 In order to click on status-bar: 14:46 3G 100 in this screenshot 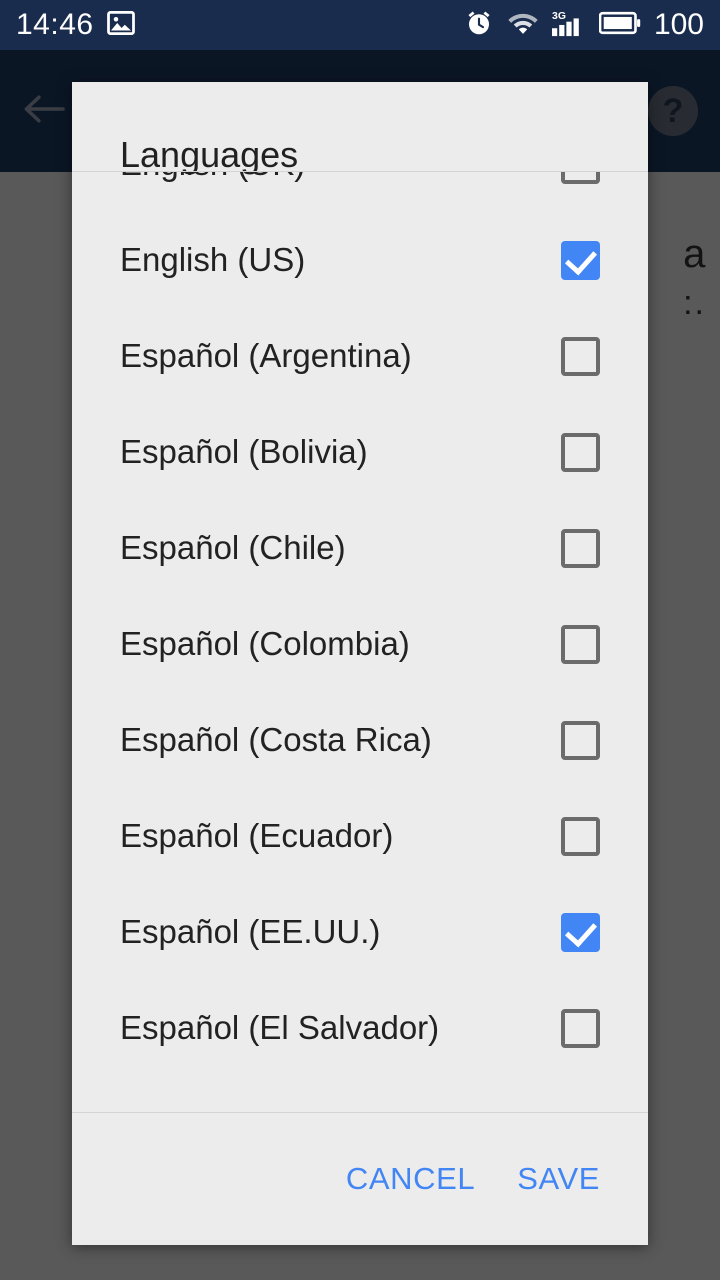, I will do `click(360, 25)`.